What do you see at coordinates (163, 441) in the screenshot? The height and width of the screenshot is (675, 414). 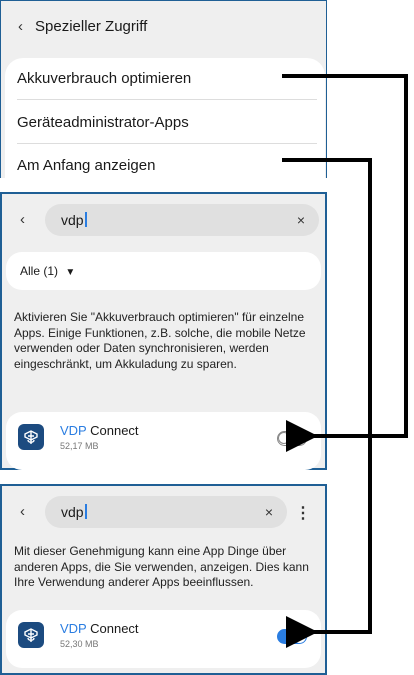 I see `app-row: VDP Connect 52,17 MB` at bounding box center [163, 441].